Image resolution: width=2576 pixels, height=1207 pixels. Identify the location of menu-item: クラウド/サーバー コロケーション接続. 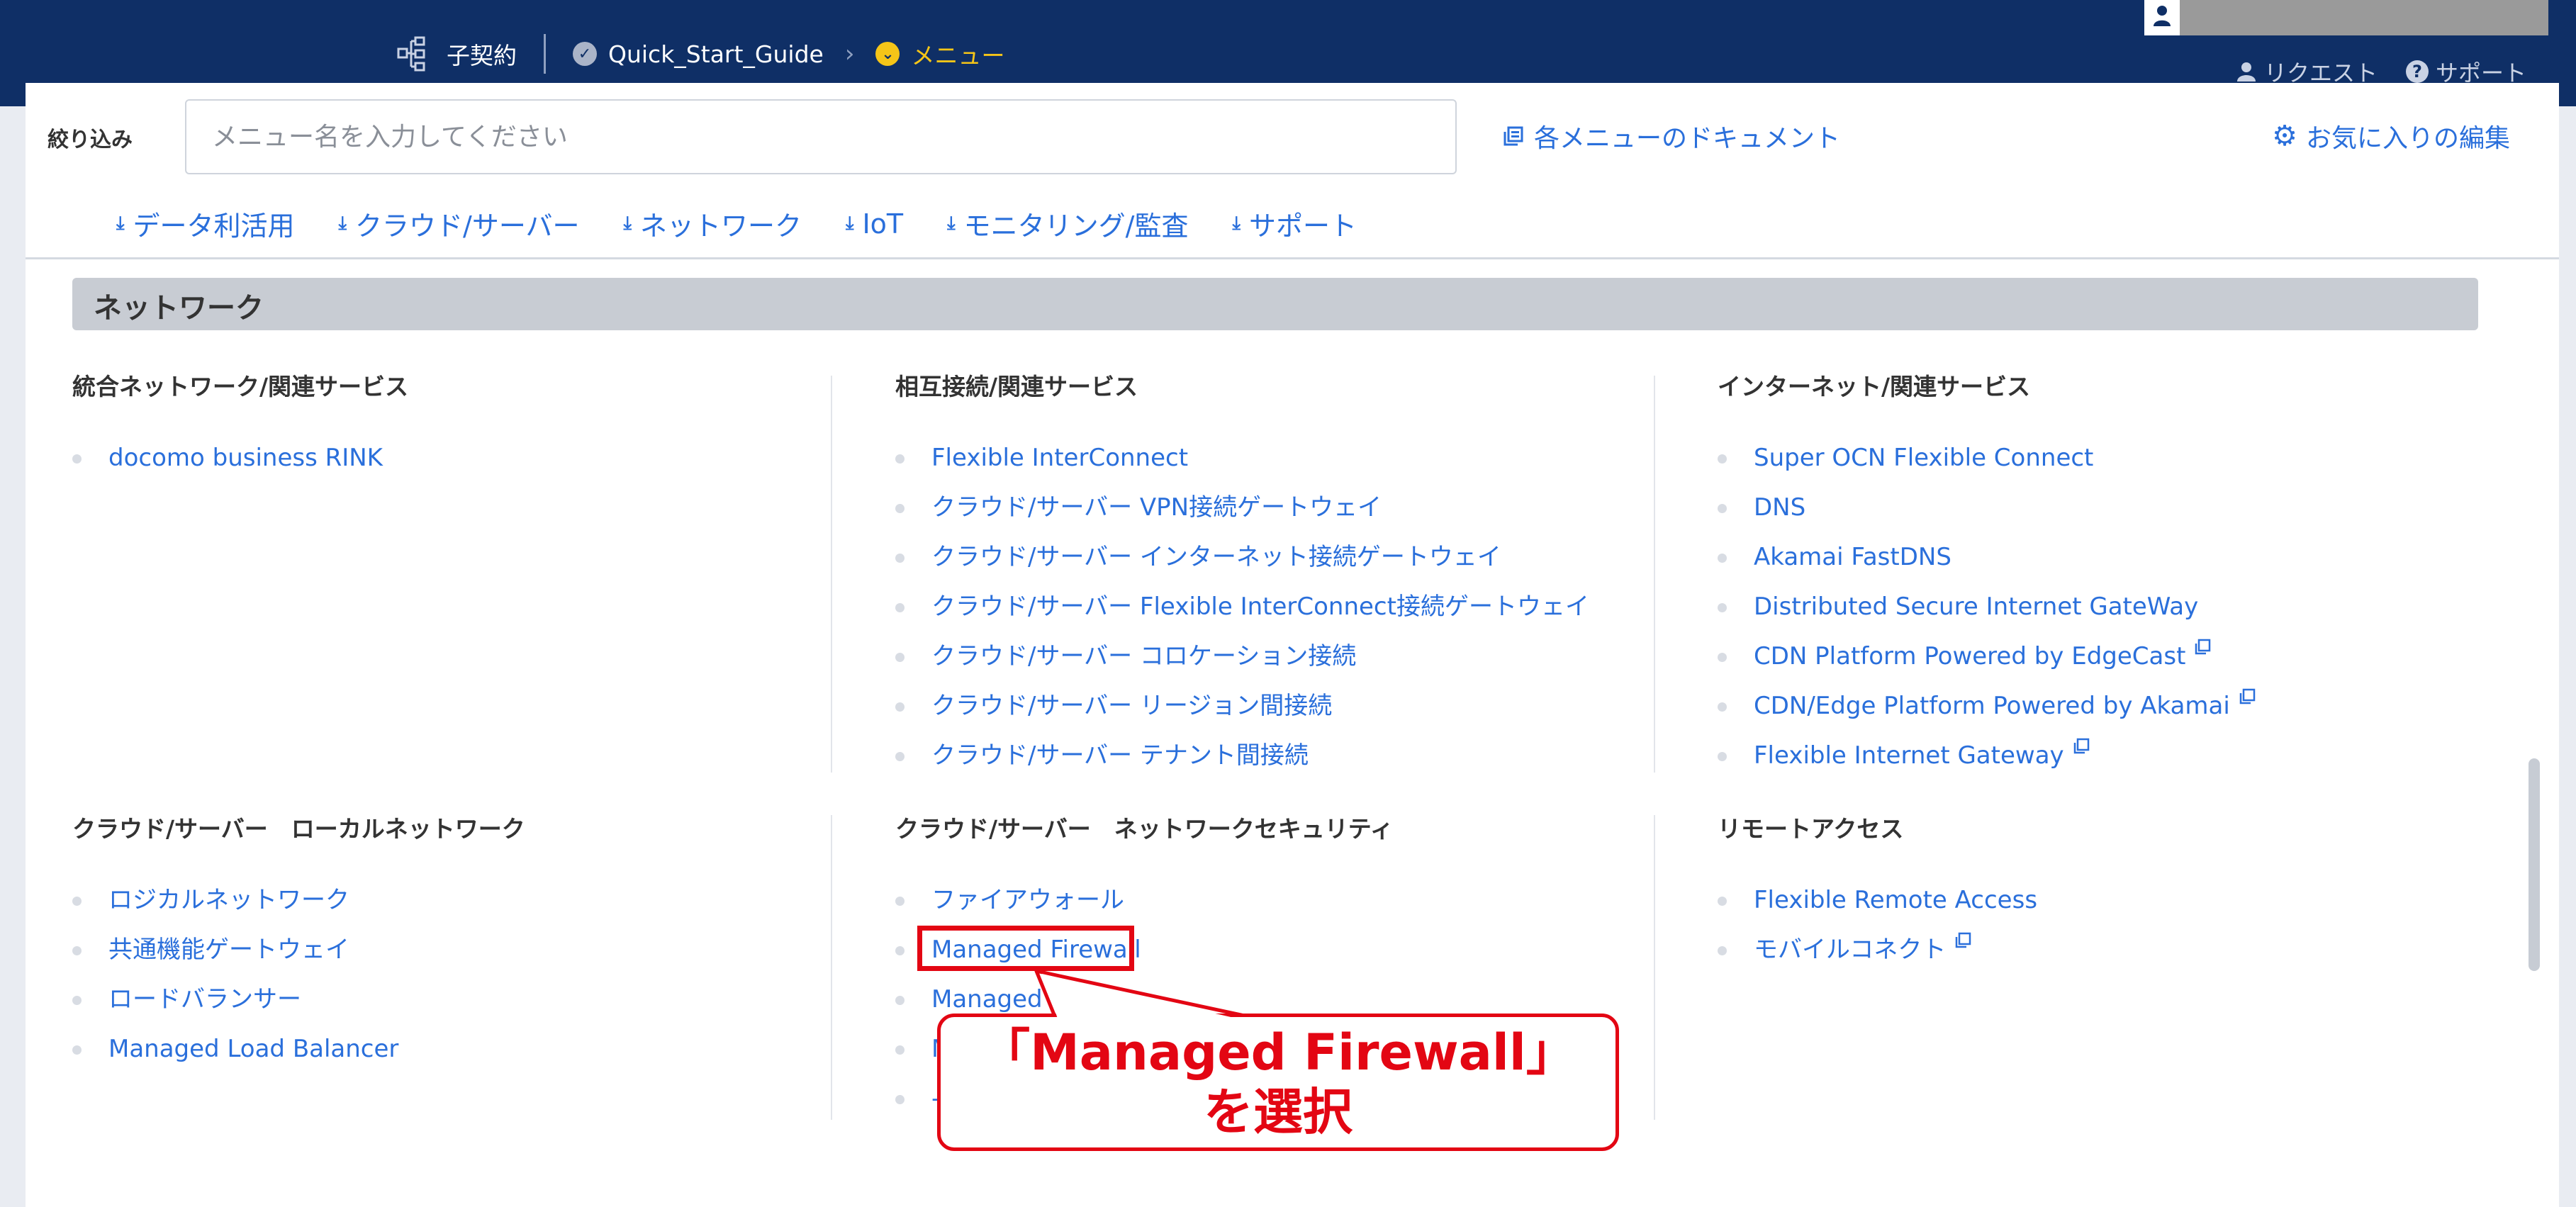
(1242, 663).